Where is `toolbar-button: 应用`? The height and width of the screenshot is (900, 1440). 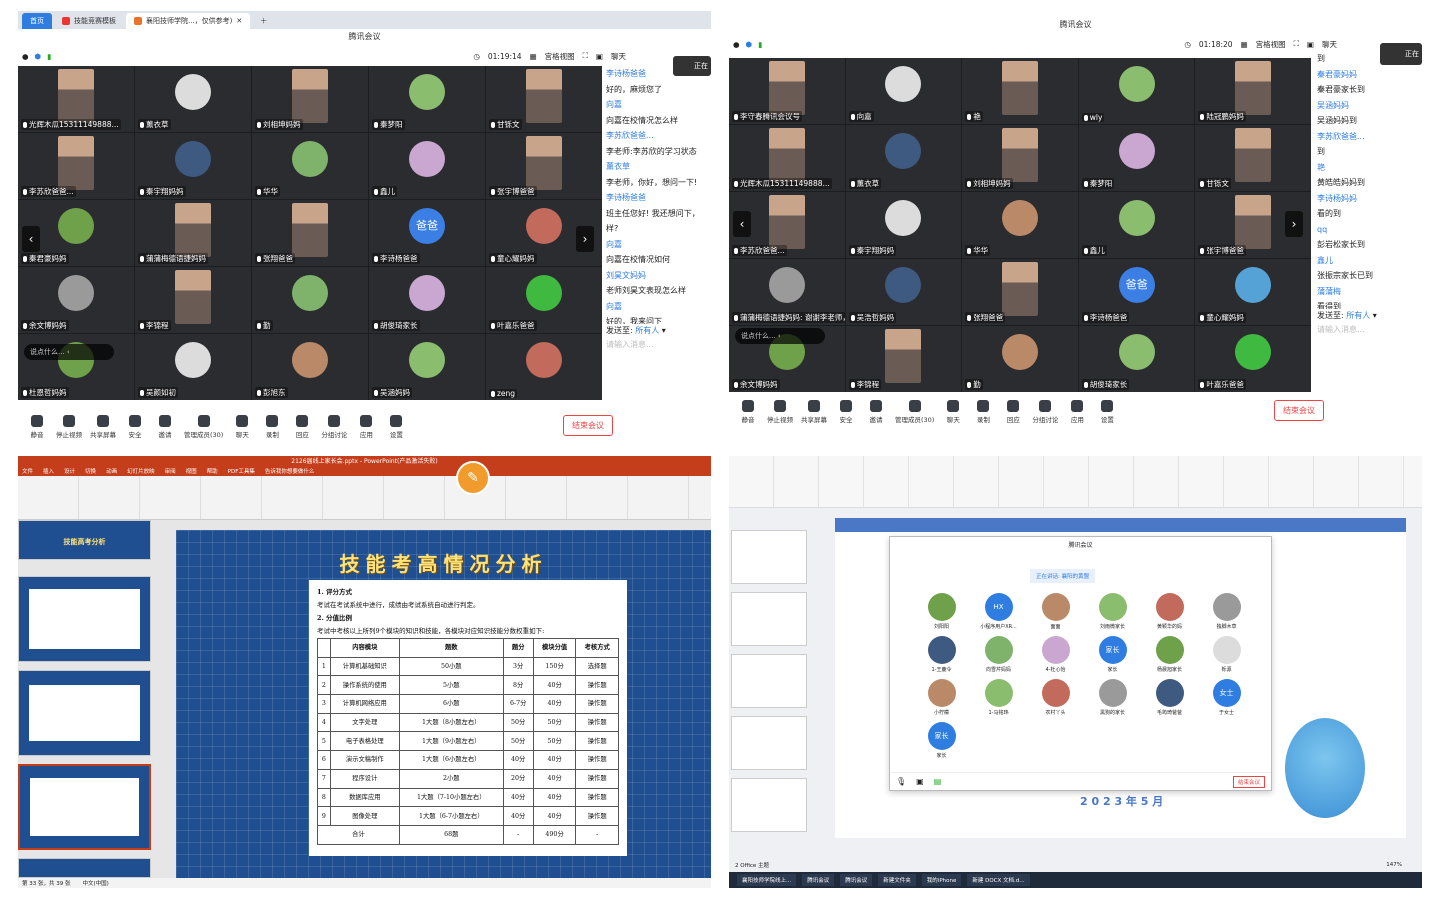 toolbar-button: 应用 is located at coordinates (366, 427).